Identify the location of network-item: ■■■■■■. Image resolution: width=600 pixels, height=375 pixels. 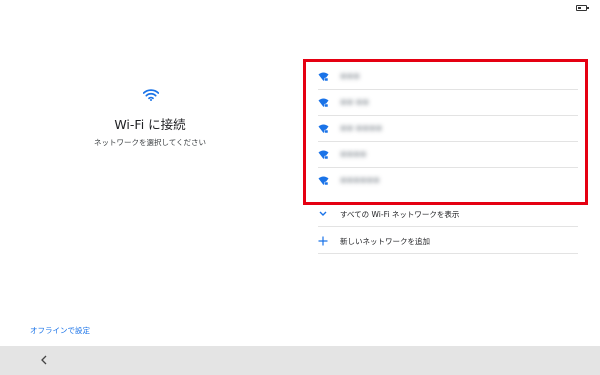
(448, 181).